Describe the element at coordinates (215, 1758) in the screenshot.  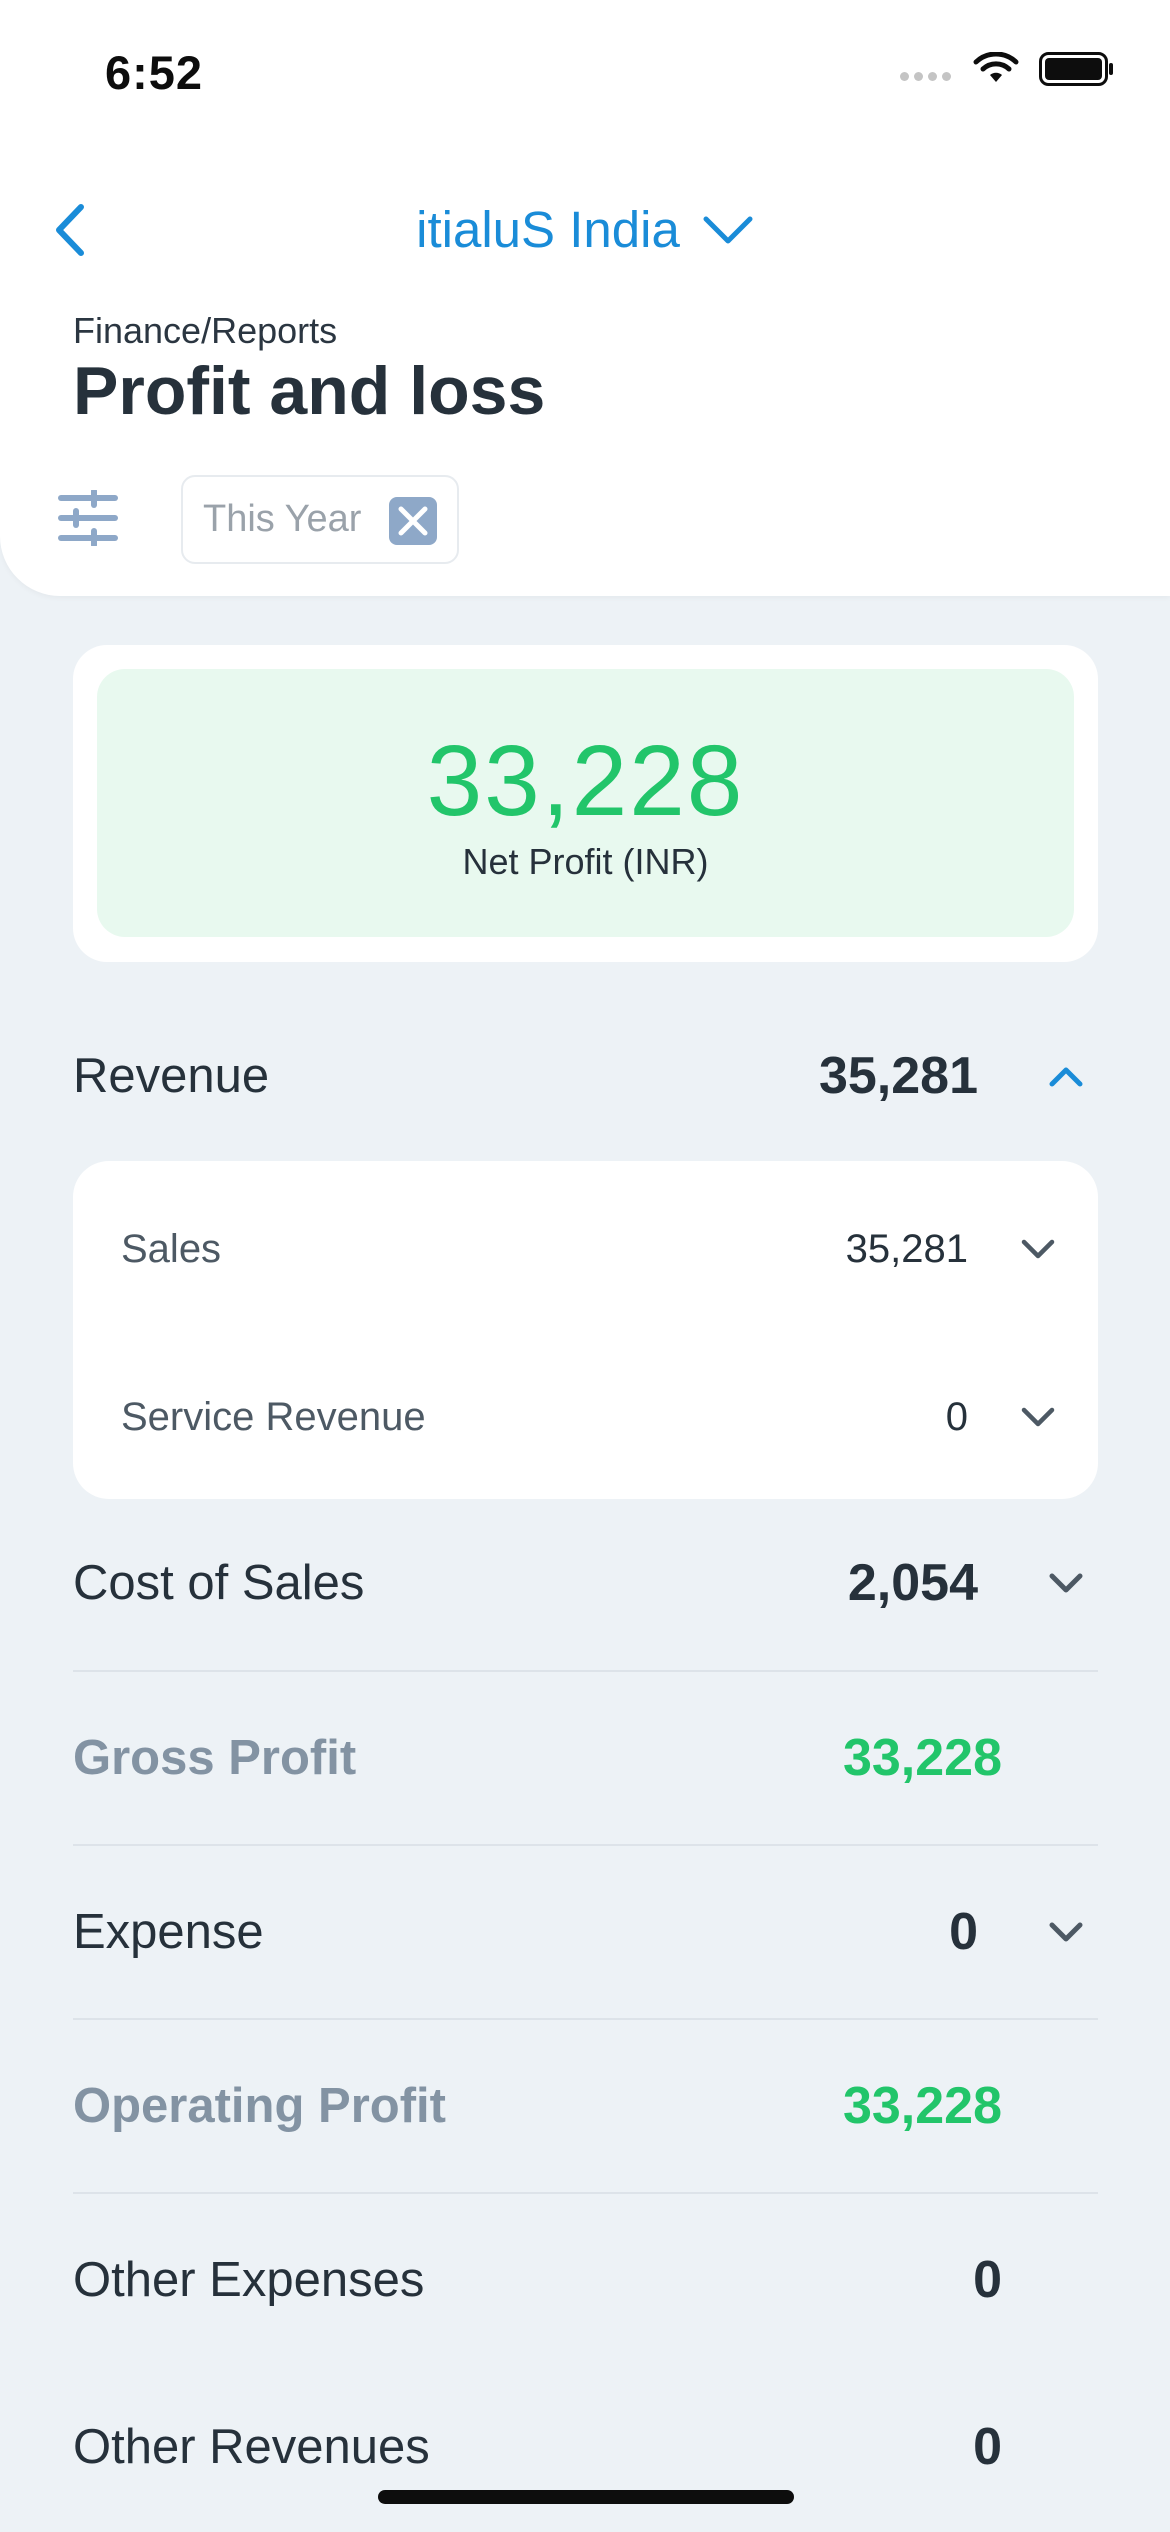
I see `row-label: Gross Profit` at that location.